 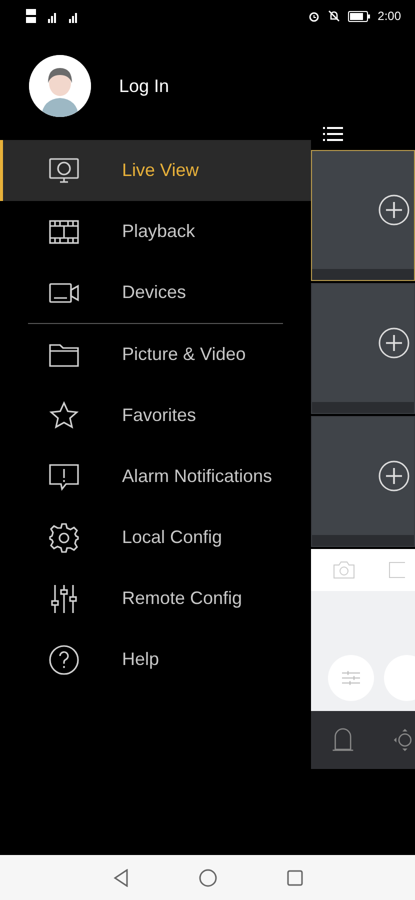 I want to click on menu-item: Devices, so click(x=155, y=292).